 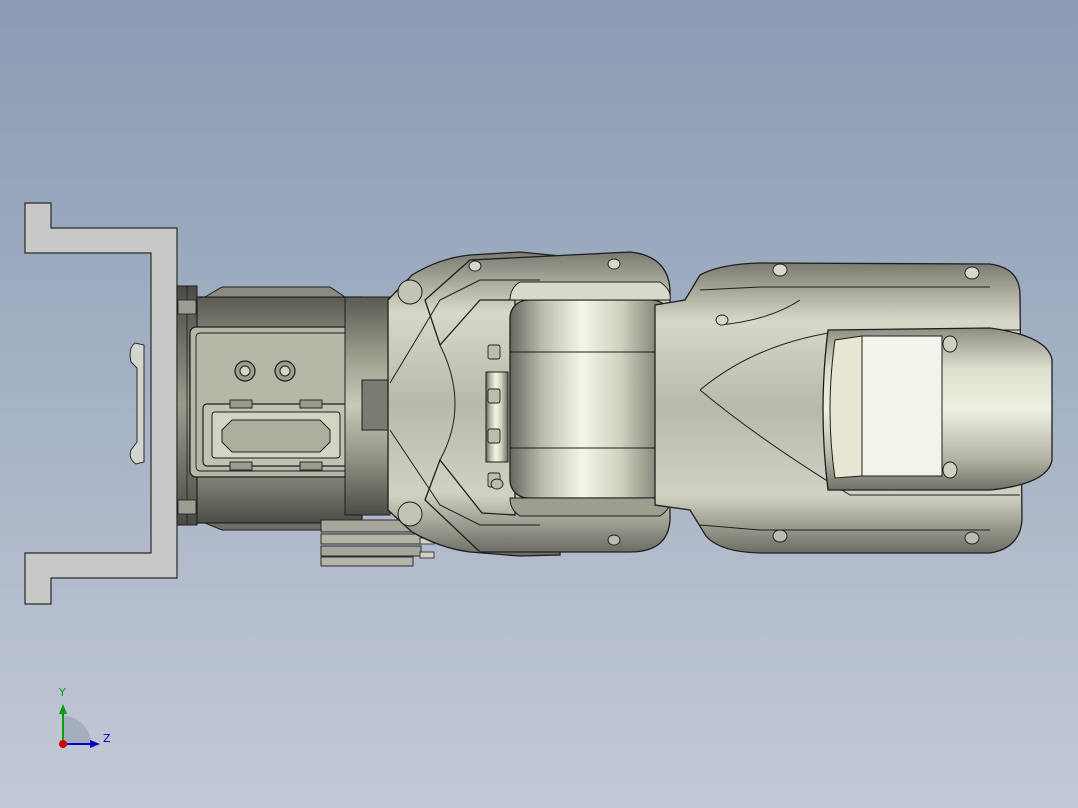 What do you see at coordinates (937, 409) in the screenshot?
I see `wrist-housing` at bounding box center [937, 409].